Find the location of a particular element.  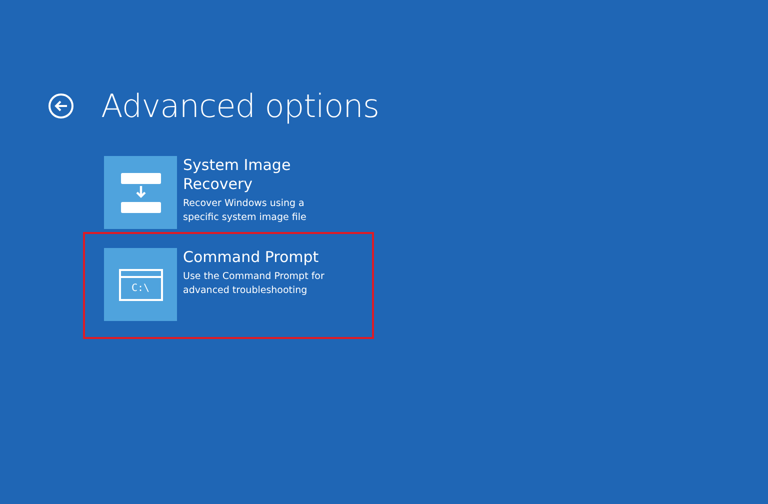

option-title: Command Prompt is located at coordinates (251, 257).